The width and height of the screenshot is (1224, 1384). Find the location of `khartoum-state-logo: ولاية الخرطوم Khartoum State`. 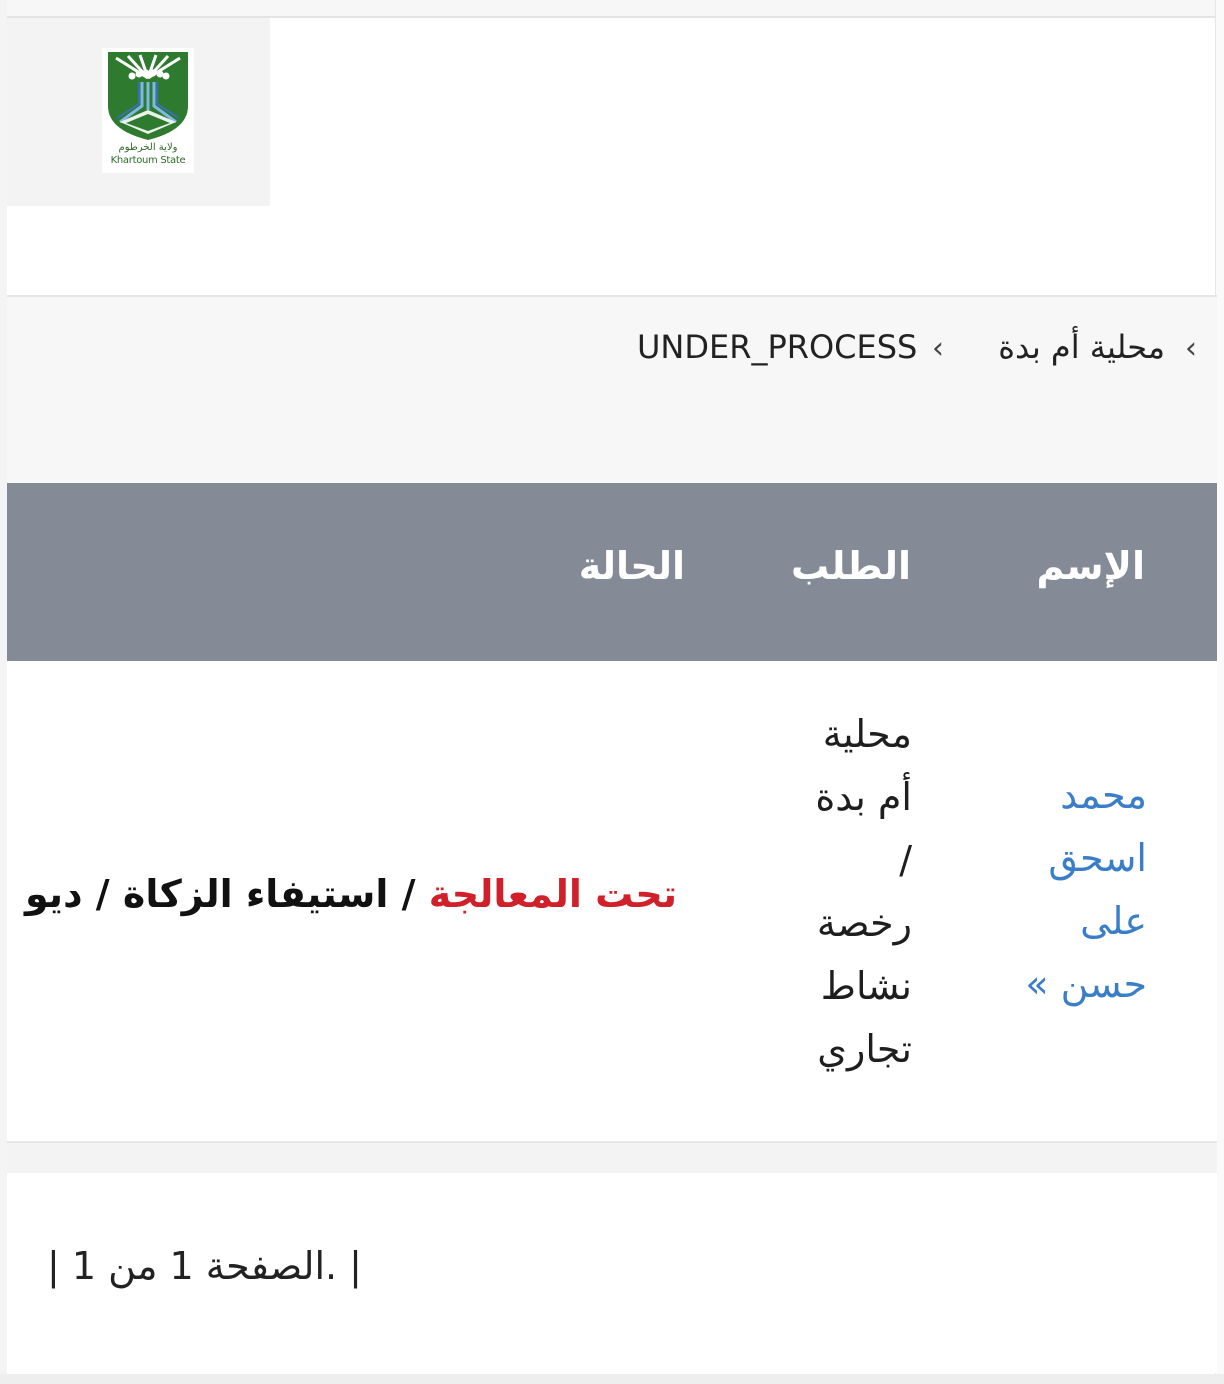

khartoum-state-logo: ولاية الخرطوم Khartoum State is located at coordinates (148, 110).